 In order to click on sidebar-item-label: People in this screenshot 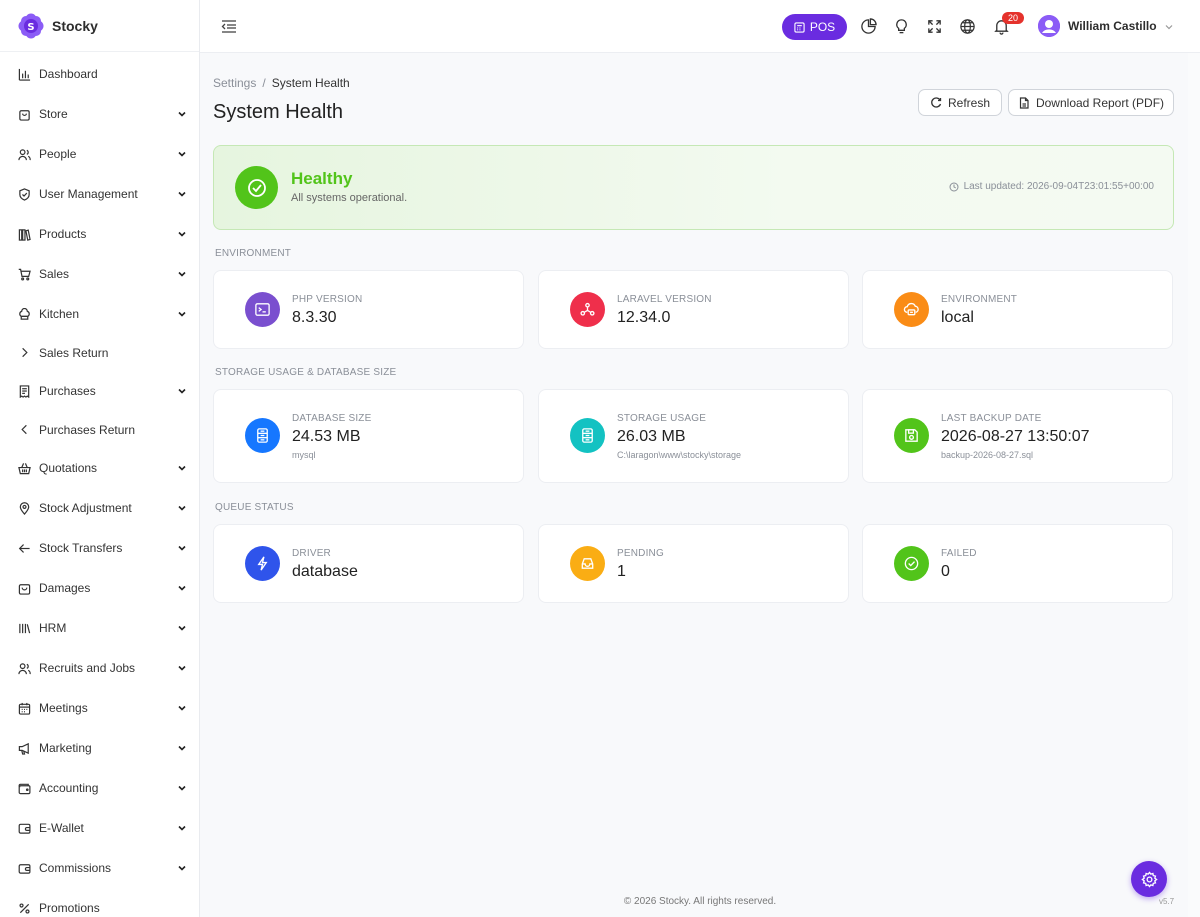, I will do `click(58, 154)`.